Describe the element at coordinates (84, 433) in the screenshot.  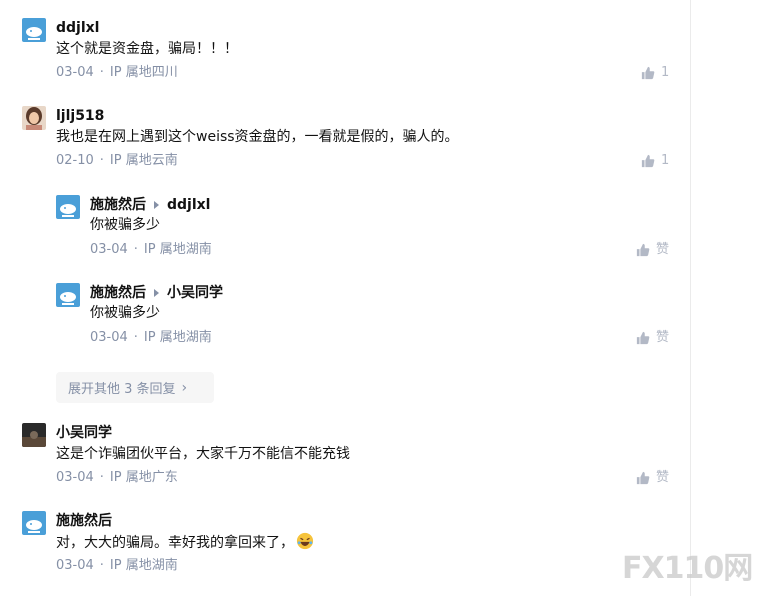
I see `comment-author: 小吴同学` at that location.